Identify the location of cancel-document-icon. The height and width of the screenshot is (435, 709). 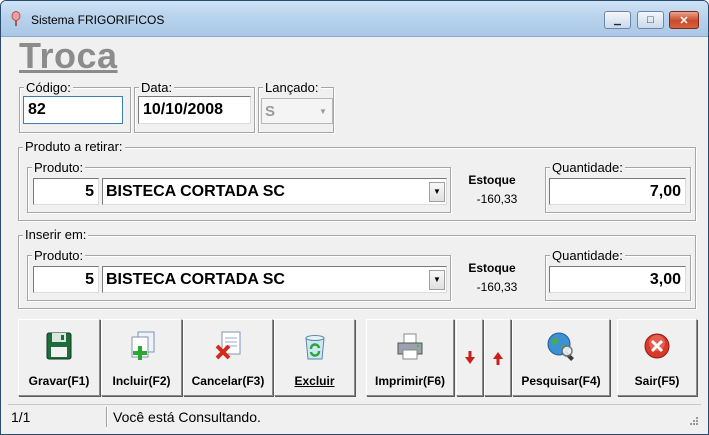
(228, 345).